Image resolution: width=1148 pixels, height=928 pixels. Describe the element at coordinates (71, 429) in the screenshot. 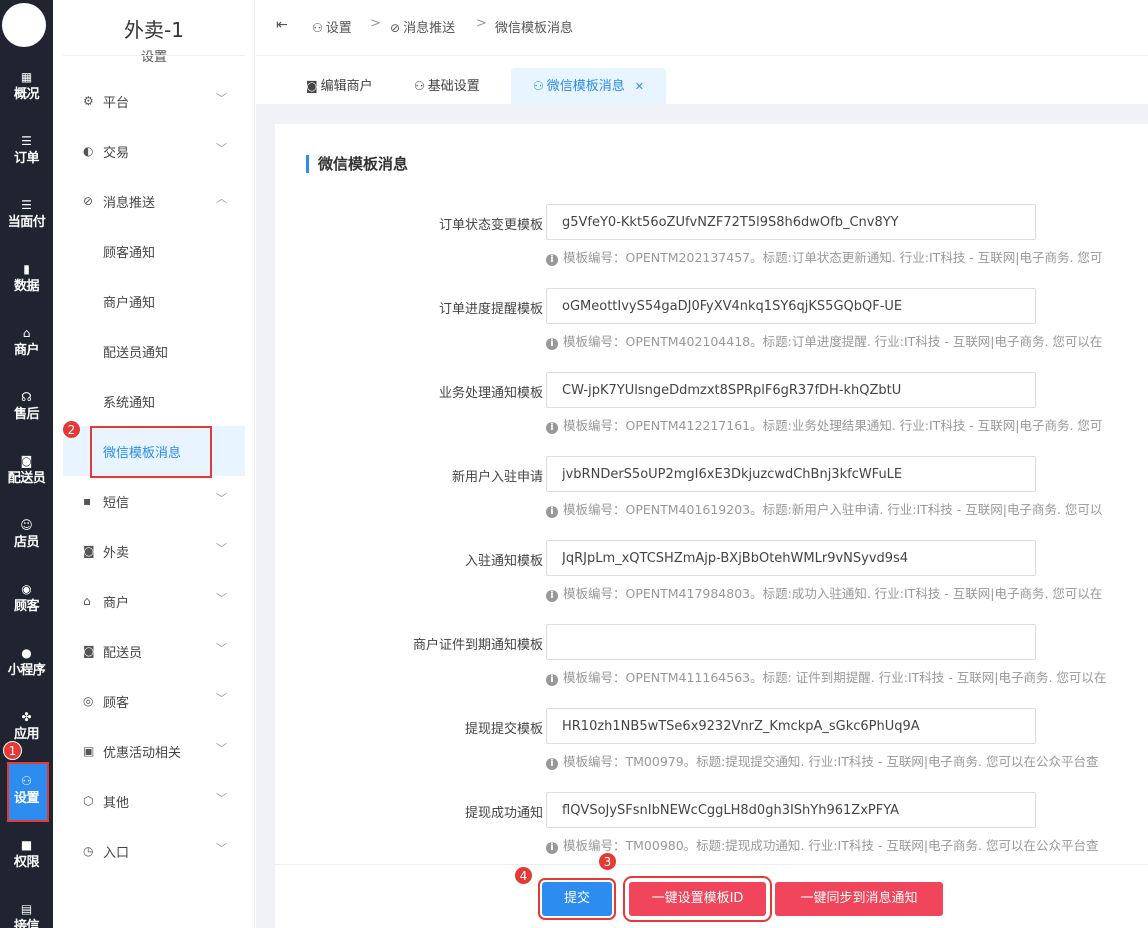

I see `step-badge-2: 2` at that location.